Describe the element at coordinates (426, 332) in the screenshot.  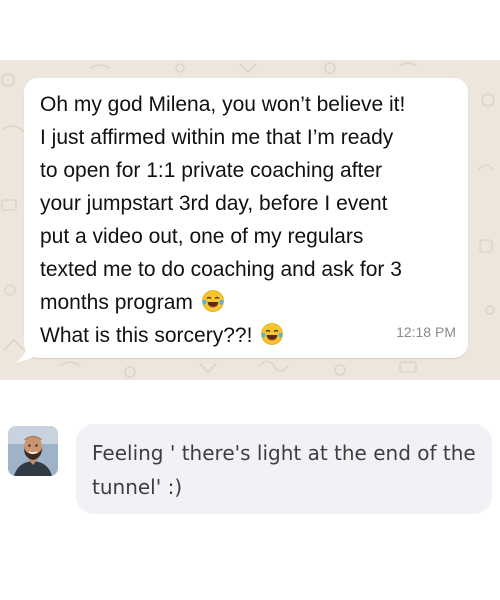
I see `message-timestamp: 12:18 PM` at that location.